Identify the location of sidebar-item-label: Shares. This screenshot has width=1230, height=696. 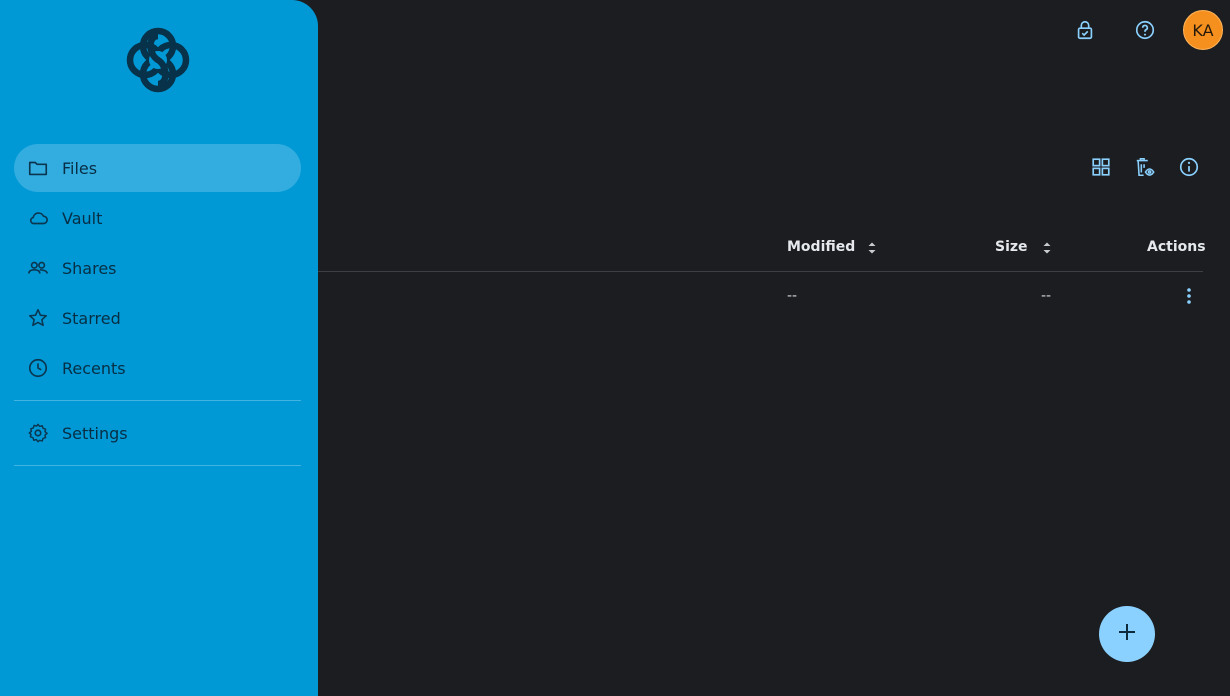
(89, 268).